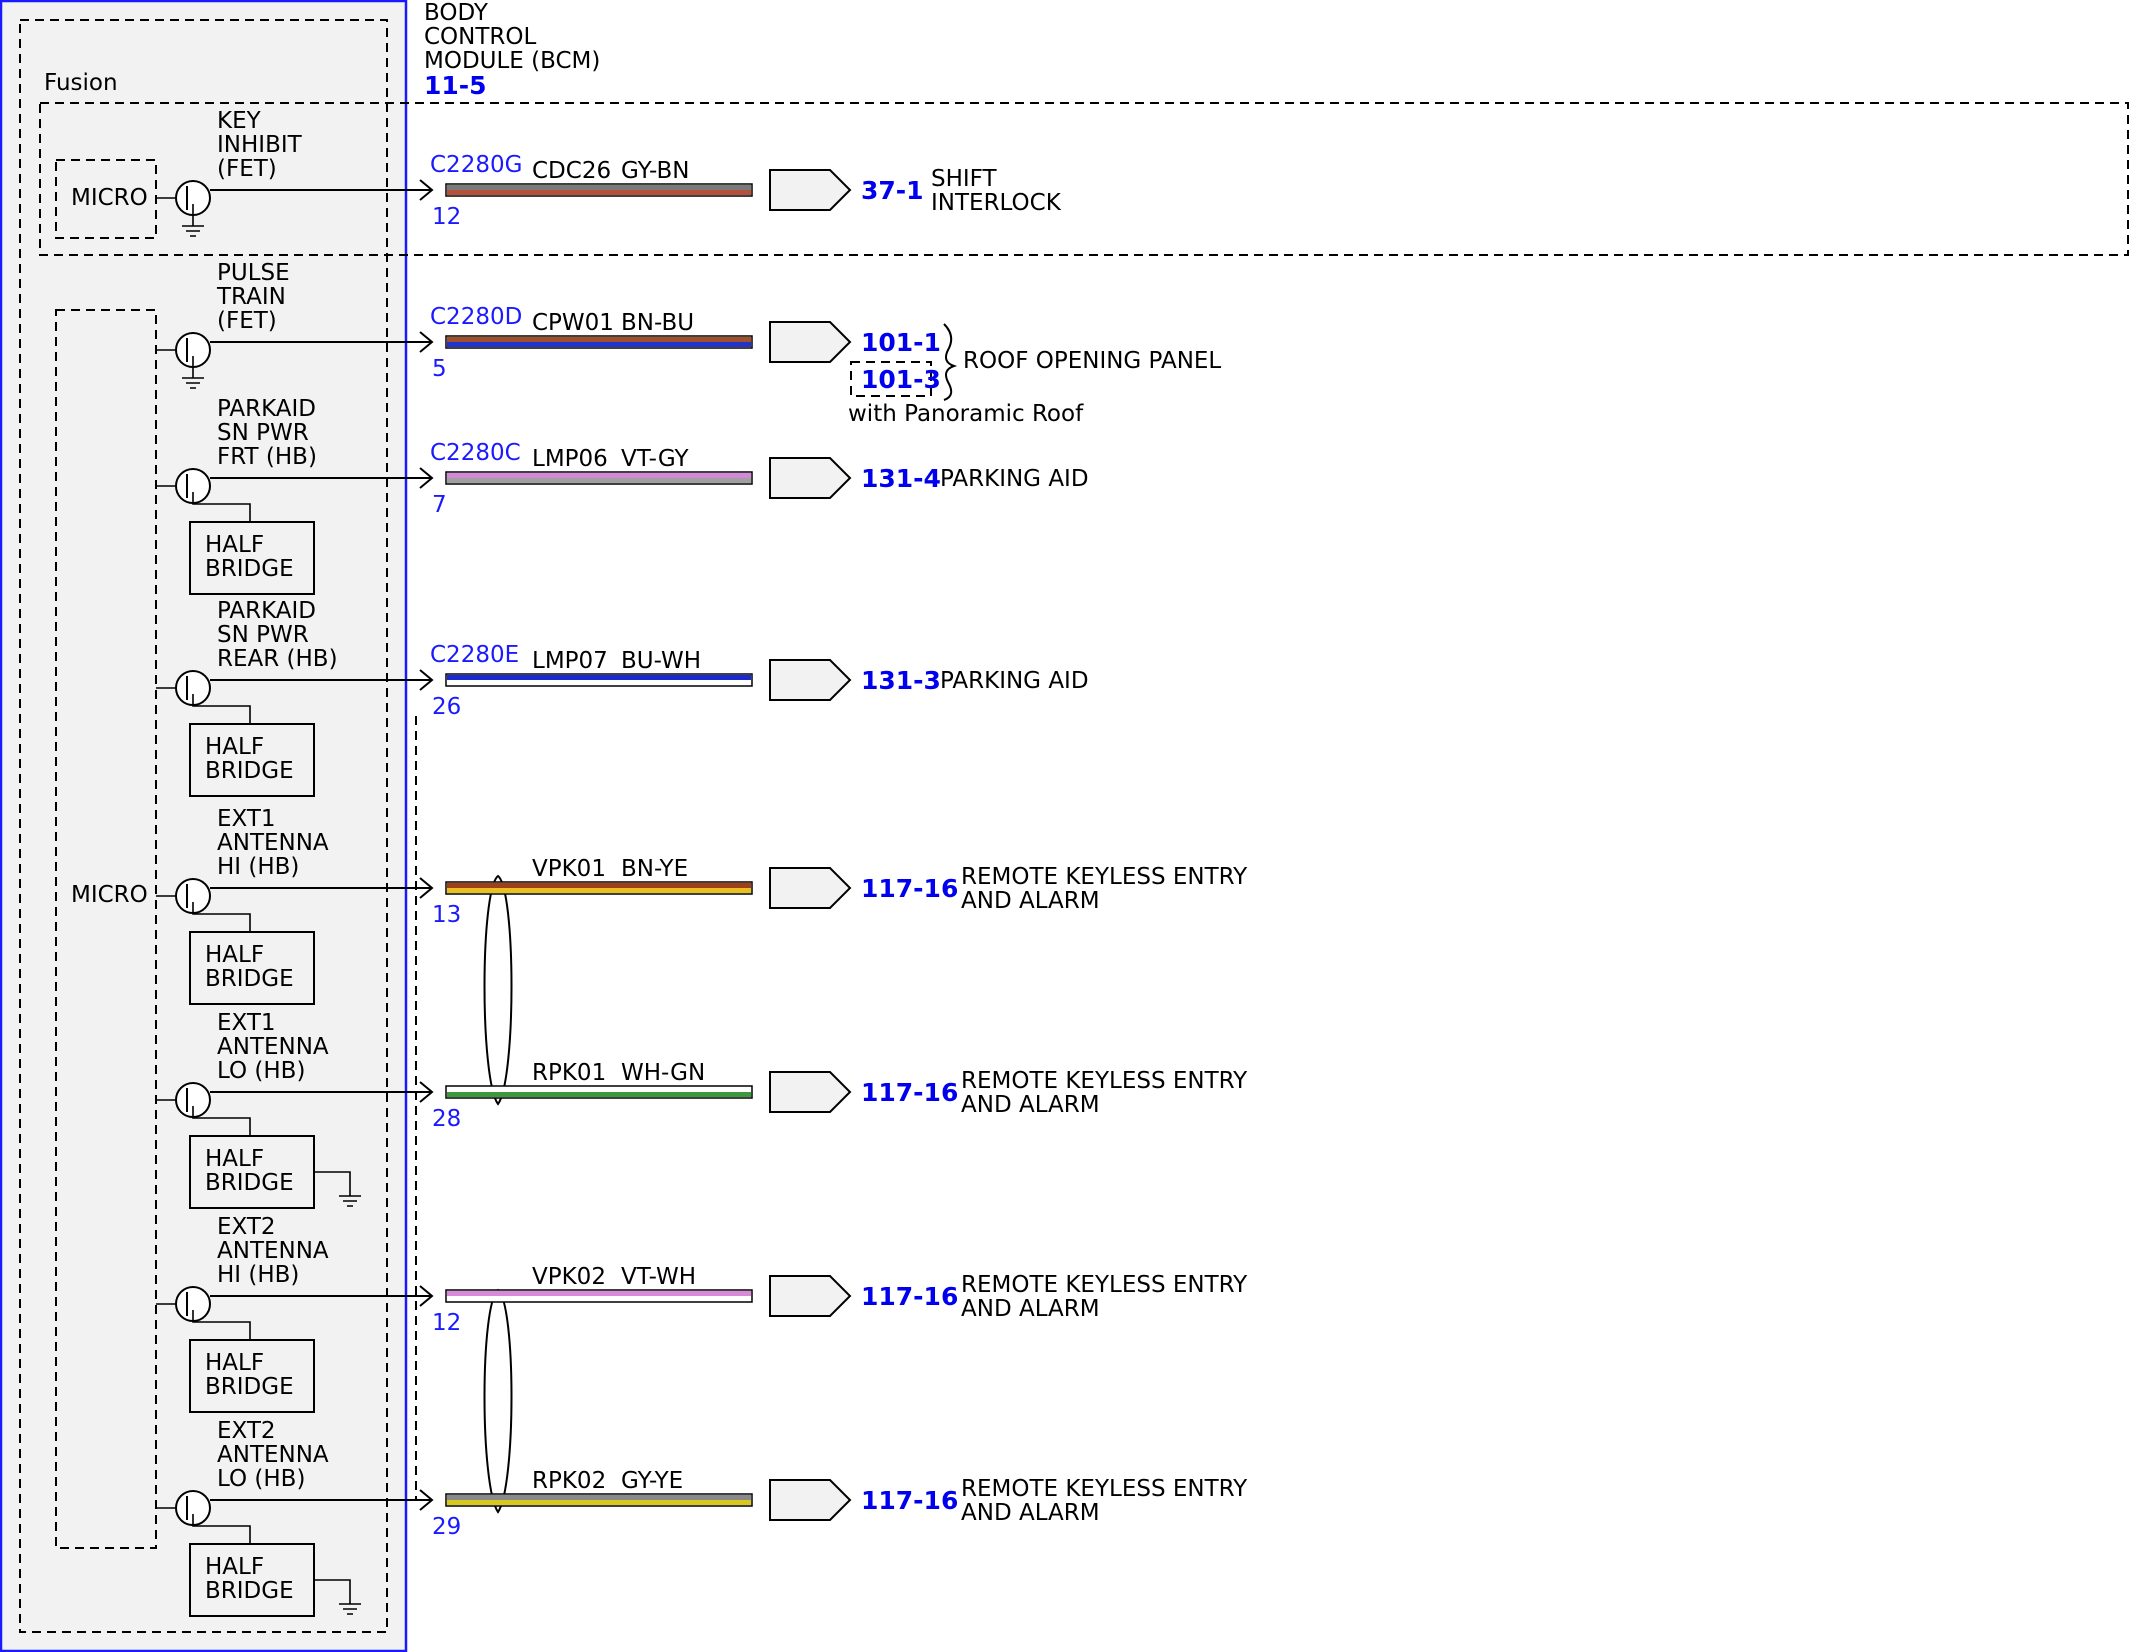 This screenshot has height=1652, width=2130. Describe the element at coordinates (569, 1277) in the screenshot. I see `circuit-id: VPK02` at that location.